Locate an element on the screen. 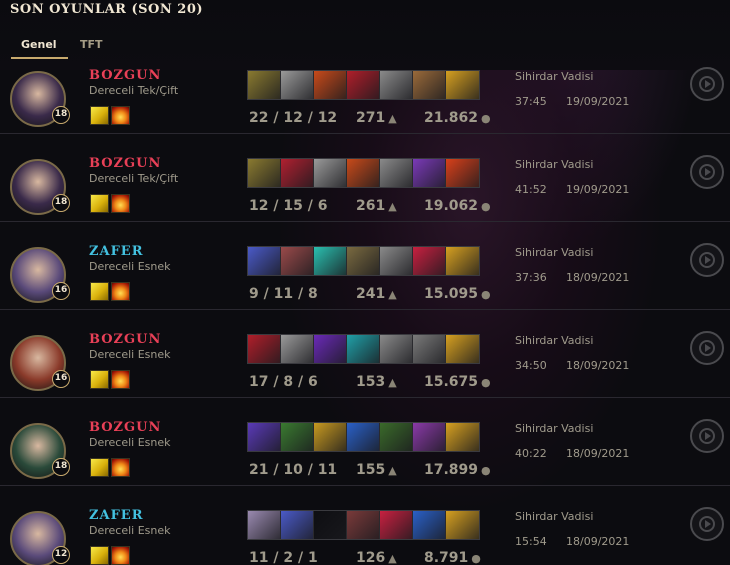 This screenshot has width=730, height=565. gold-earned: 15.095 ● is located at coordinates (457, 294).